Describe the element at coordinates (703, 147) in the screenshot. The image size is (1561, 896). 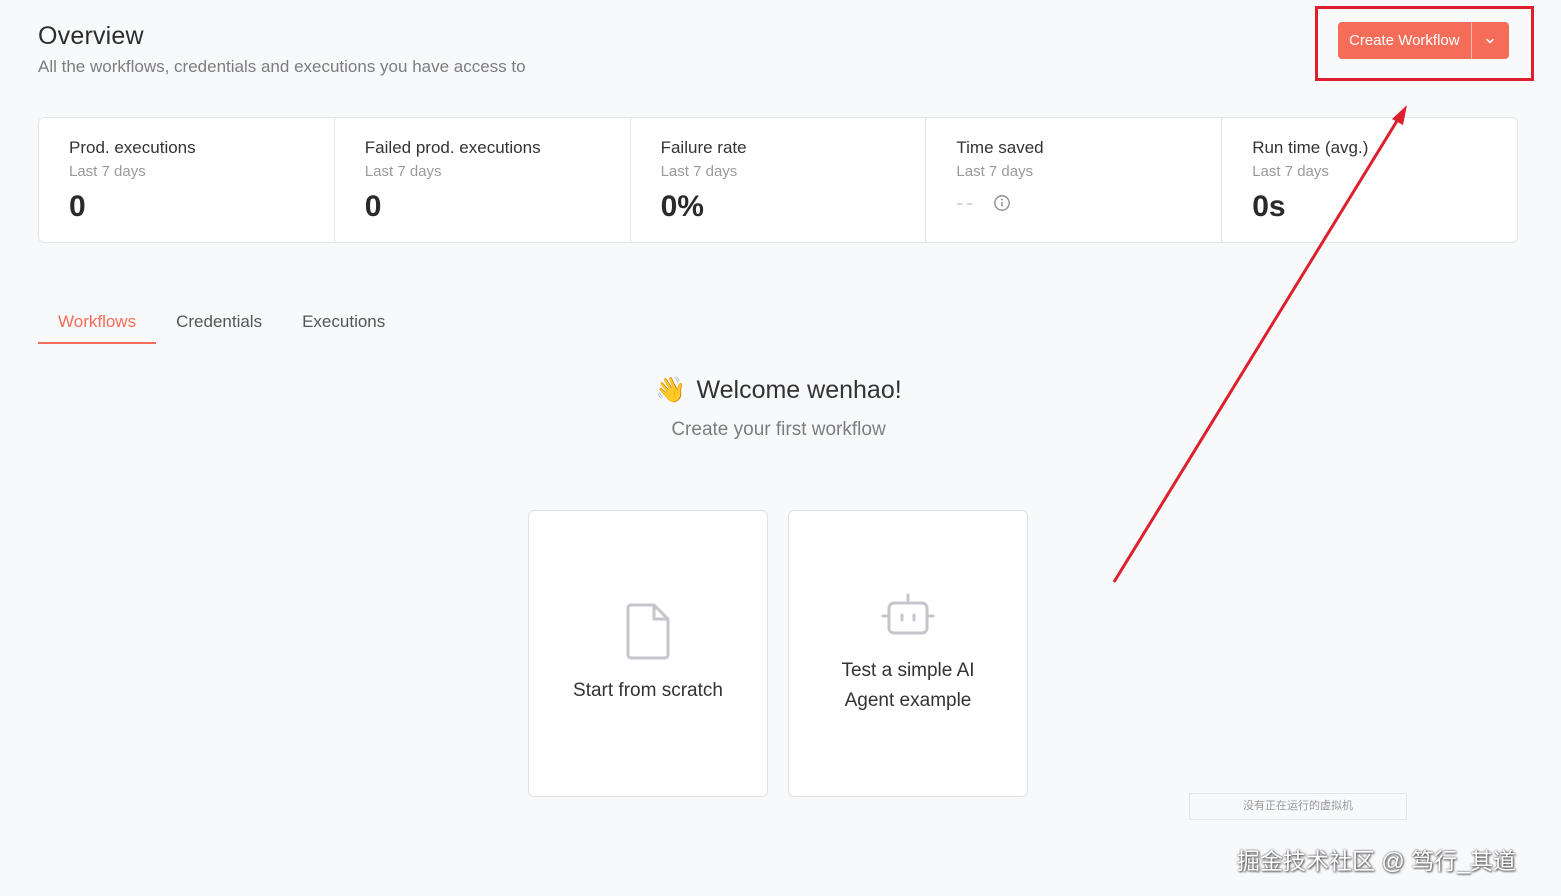
I see `stat-label: Failure rate` at that location.